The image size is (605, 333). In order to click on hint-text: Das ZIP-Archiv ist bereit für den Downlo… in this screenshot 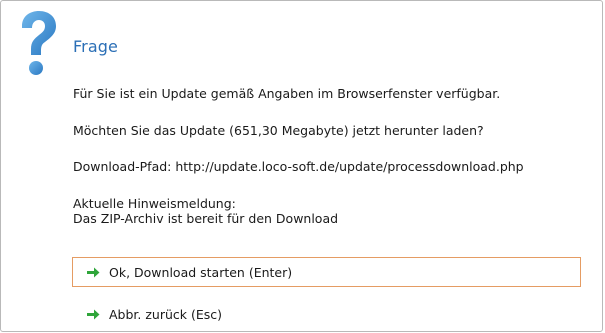, I will do `click(206, 218)`.